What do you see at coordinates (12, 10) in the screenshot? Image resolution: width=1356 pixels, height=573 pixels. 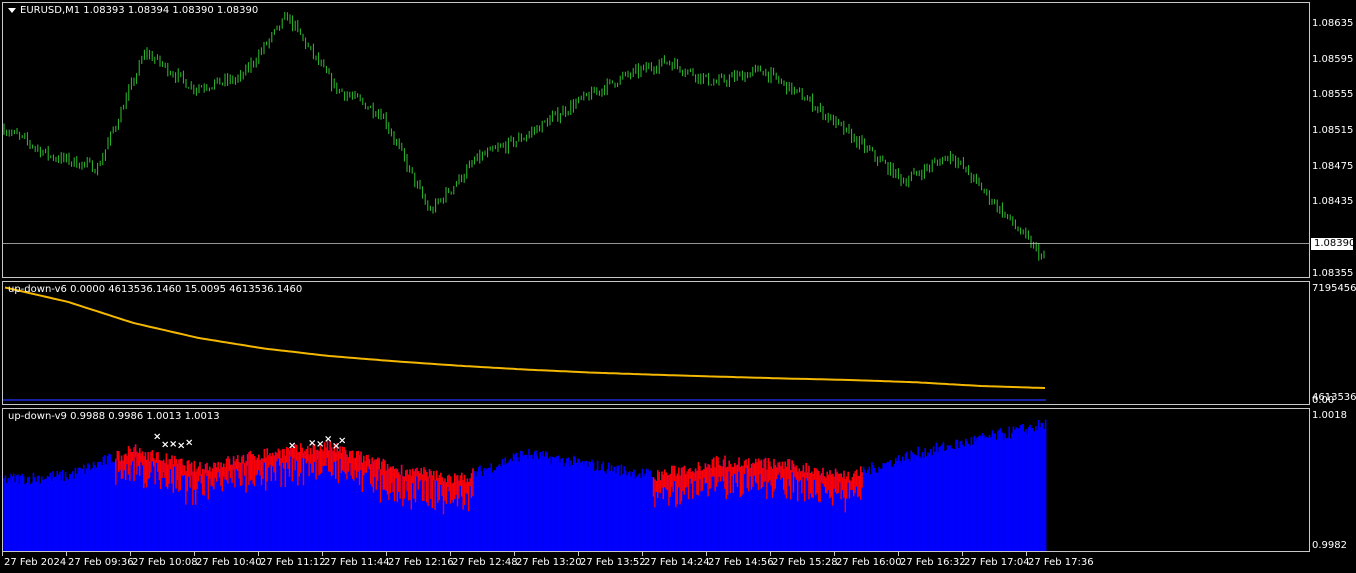 I see `dropdown-triangle-icon` at bounding box center [12, 10].